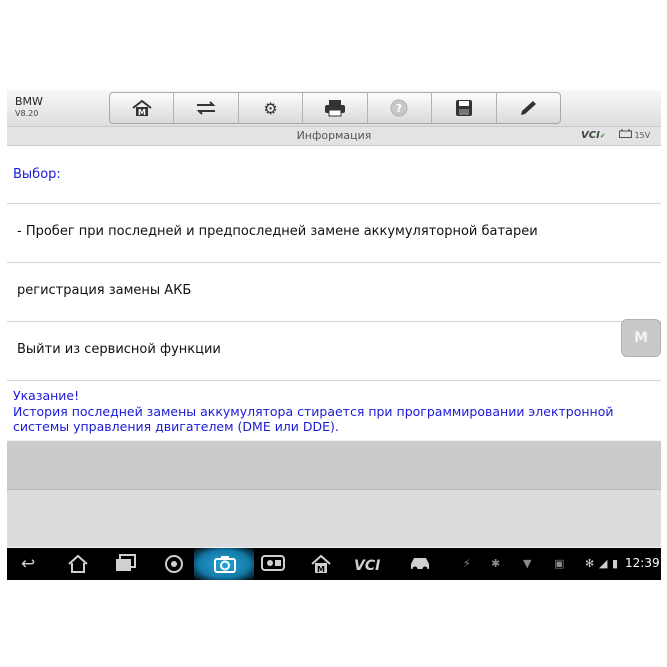  I want to click on help-icon: ?, so click(399, 108).